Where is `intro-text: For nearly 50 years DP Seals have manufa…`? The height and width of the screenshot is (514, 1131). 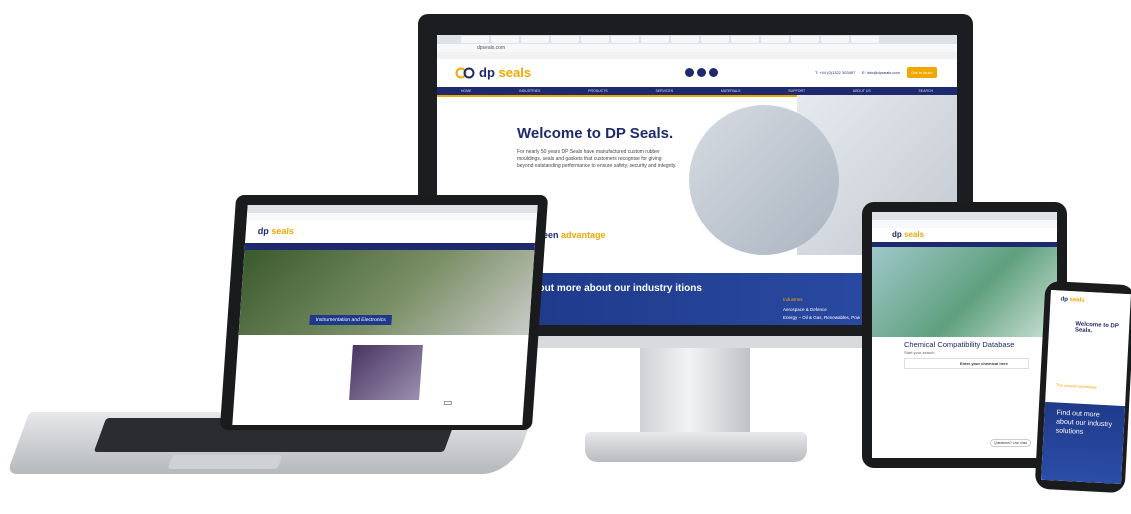 intro-text: For nearly 50 years DP Seals have manufa… is located at coordinates (597, 159).